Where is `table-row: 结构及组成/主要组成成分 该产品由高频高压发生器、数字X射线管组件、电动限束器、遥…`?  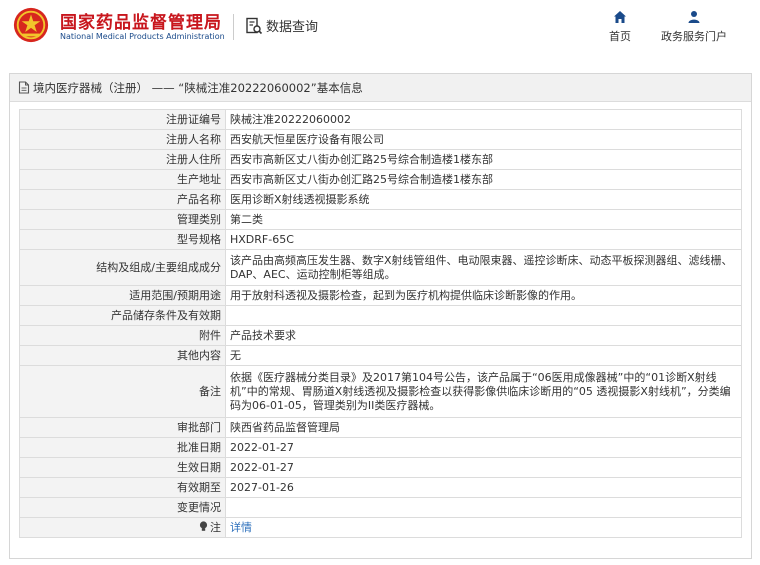 table-row: 结构及组成/主要组成成分 该产品由高频高压发生器、数字X射线管组件、电动限束器、遥… is located at coordinates (380, 267).